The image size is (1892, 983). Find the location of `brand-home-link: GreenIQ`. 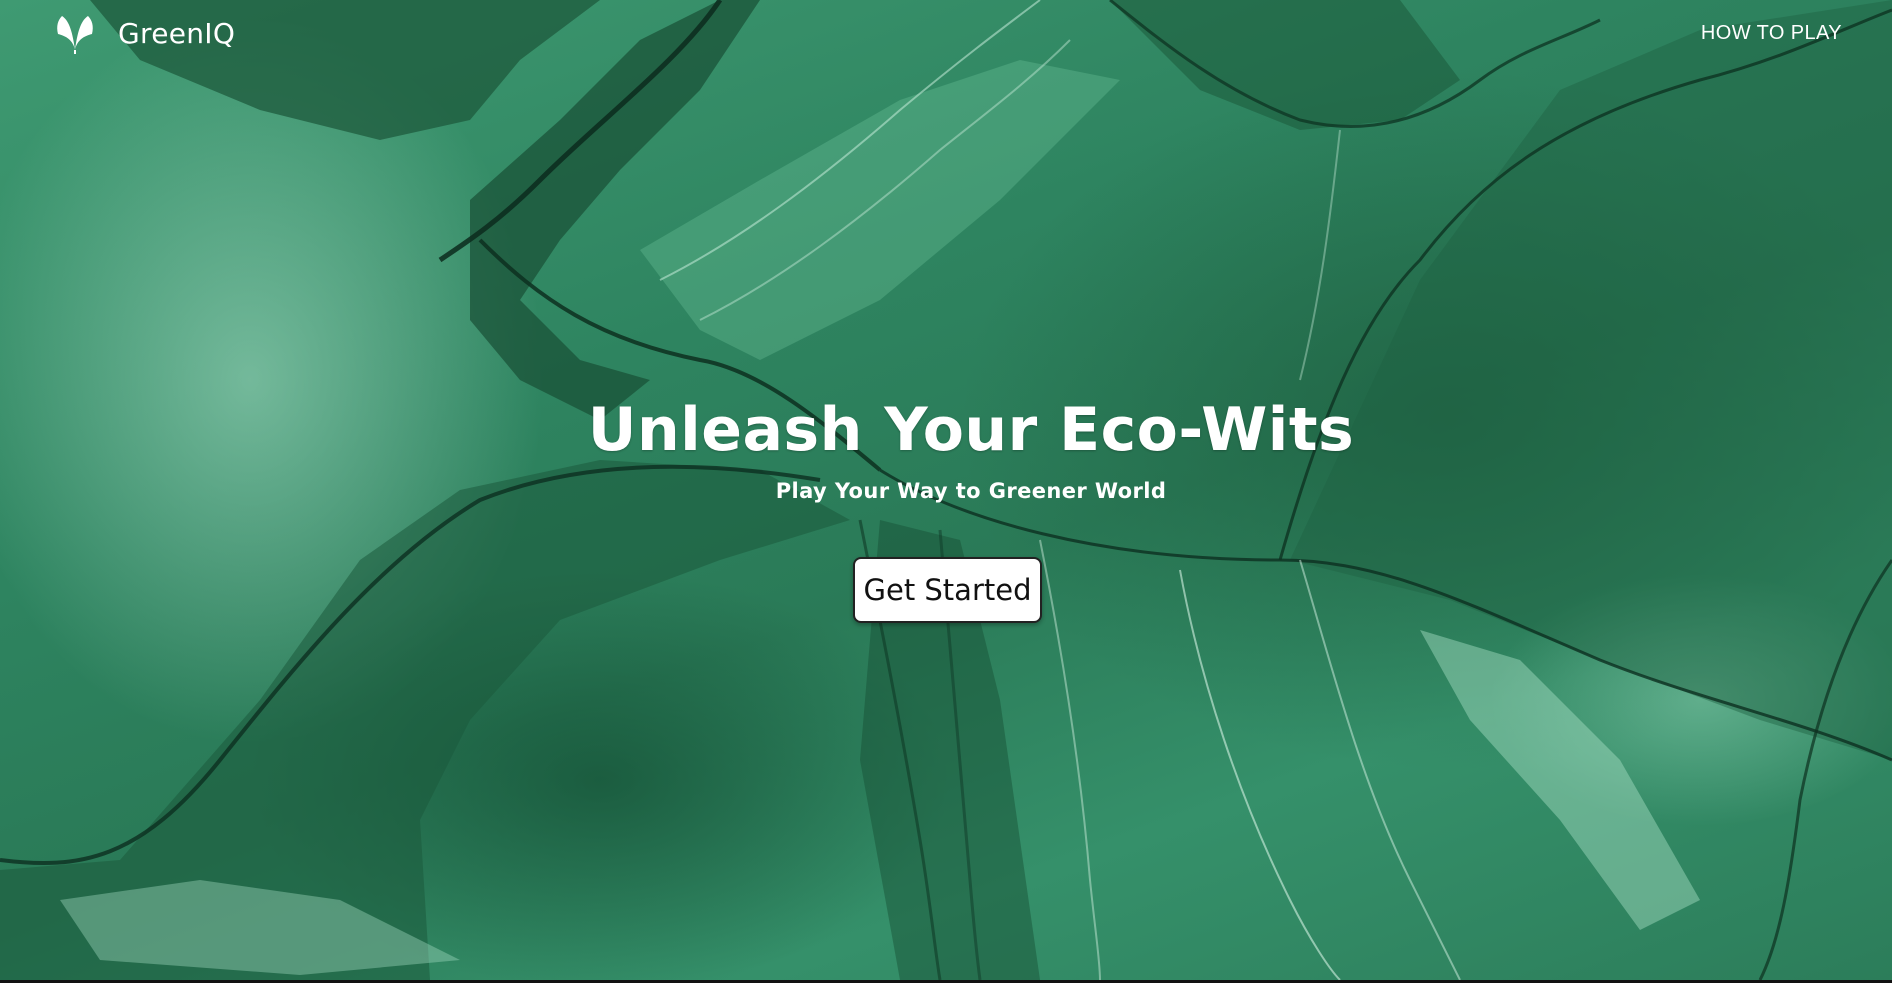

brand-home-link: GreenIQ is located at coordinates (143, 33).